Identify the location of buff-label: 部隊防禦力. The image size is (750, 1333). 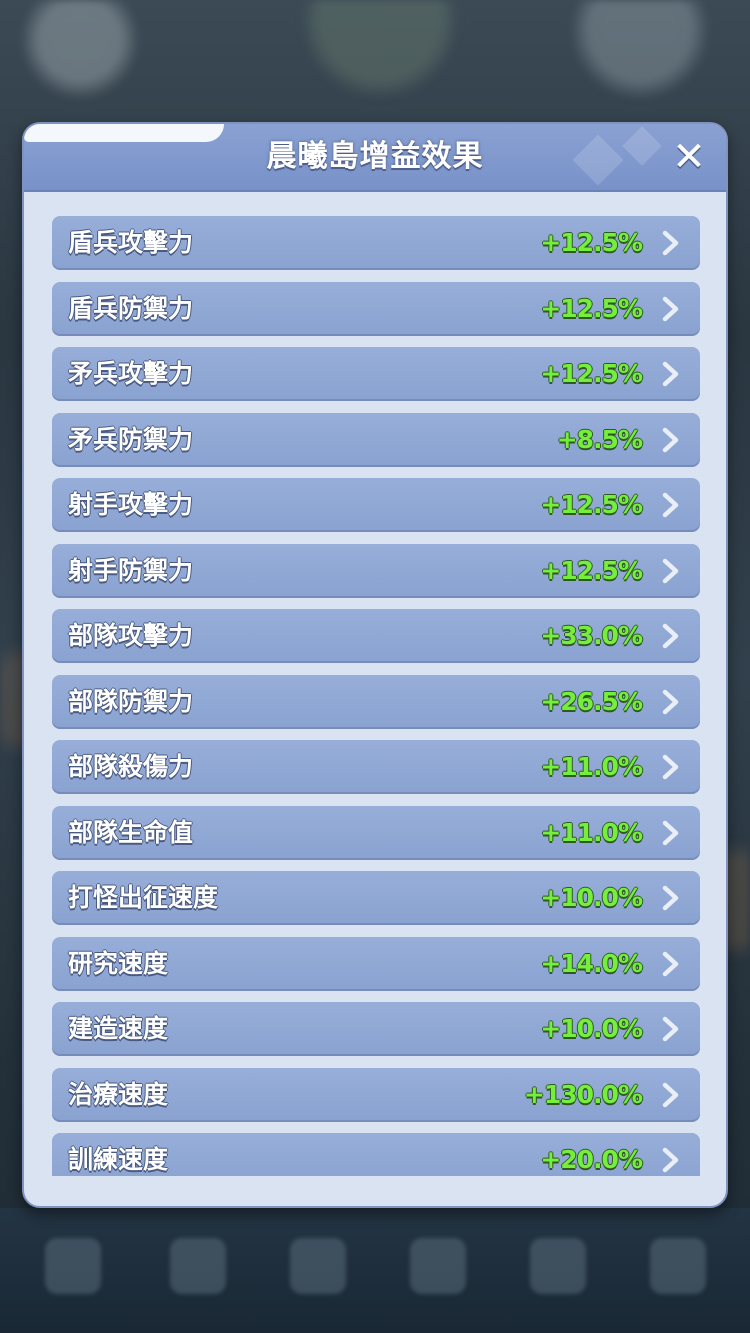
(131, 701).